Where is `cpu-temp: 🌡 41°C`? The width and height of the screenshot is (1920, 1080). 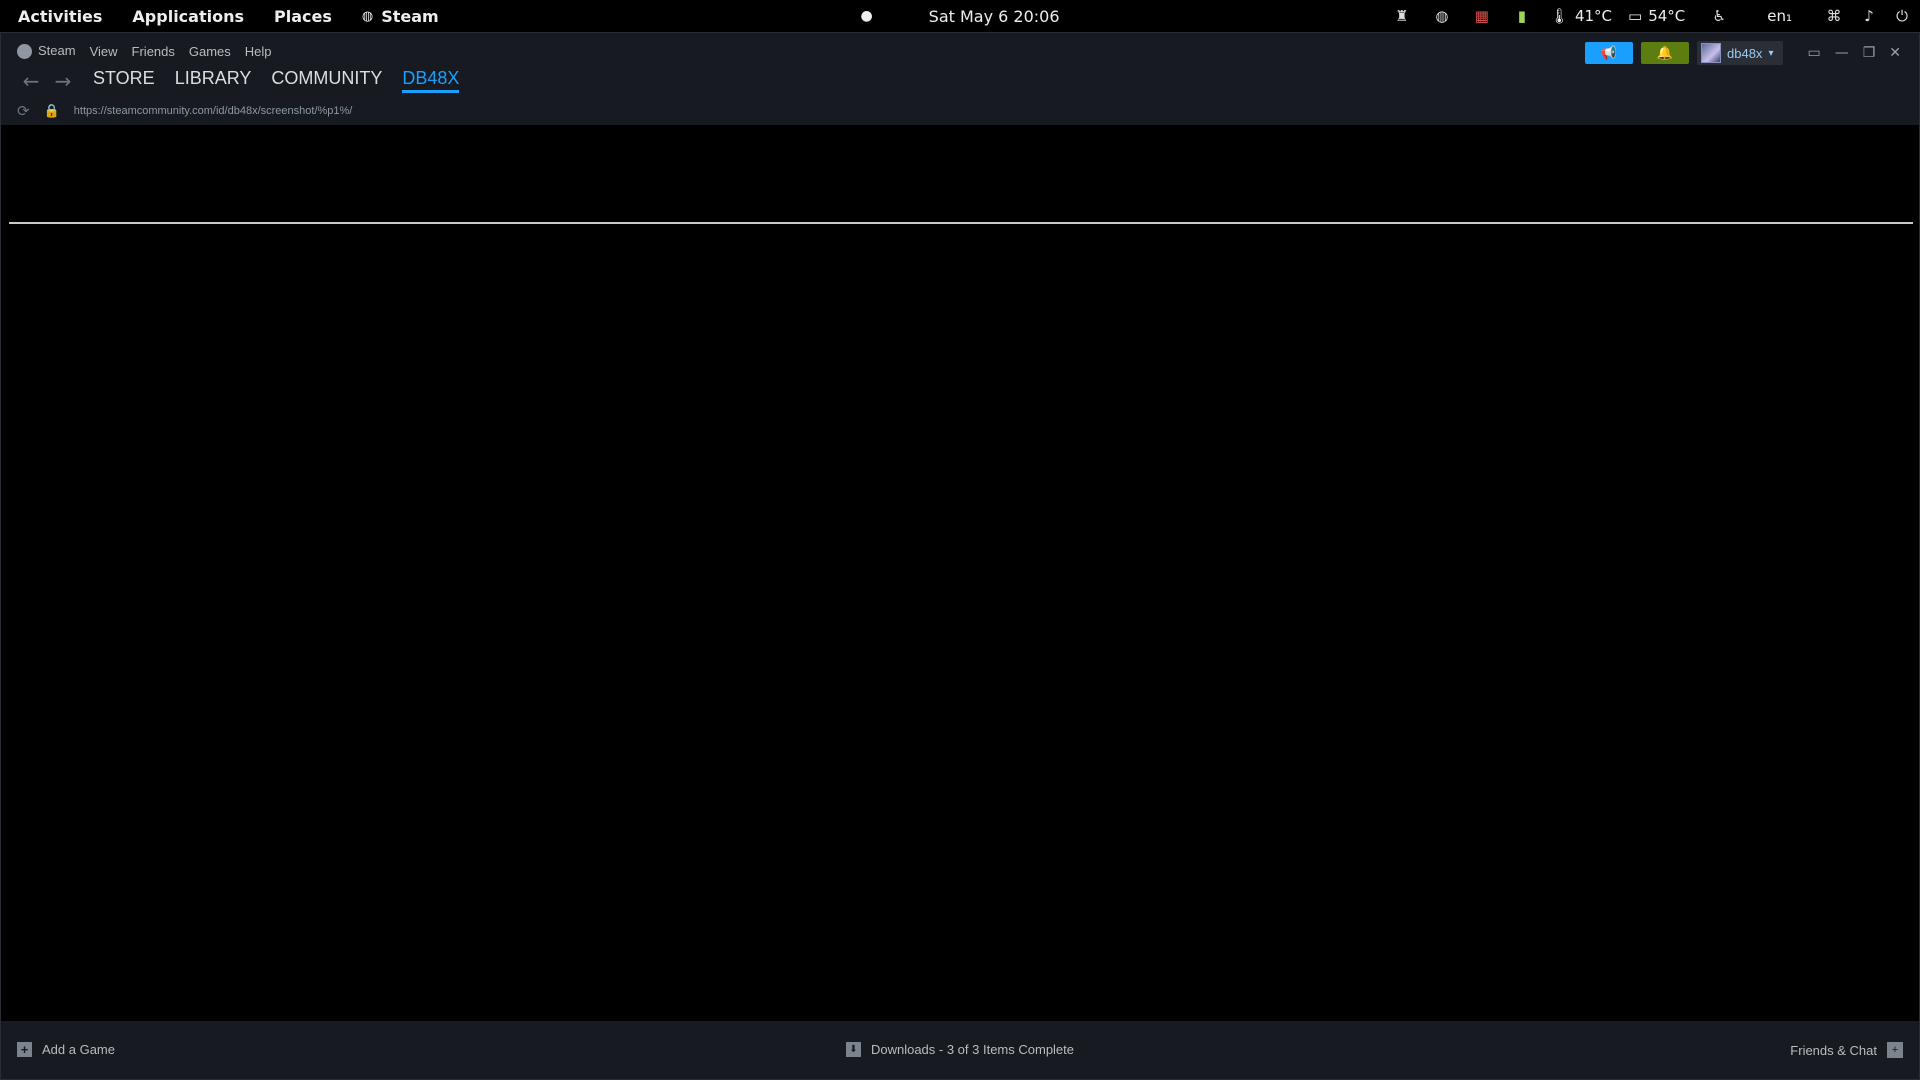 cpu-temp: 🌡 41°C is located at coordinates (1581, 16).